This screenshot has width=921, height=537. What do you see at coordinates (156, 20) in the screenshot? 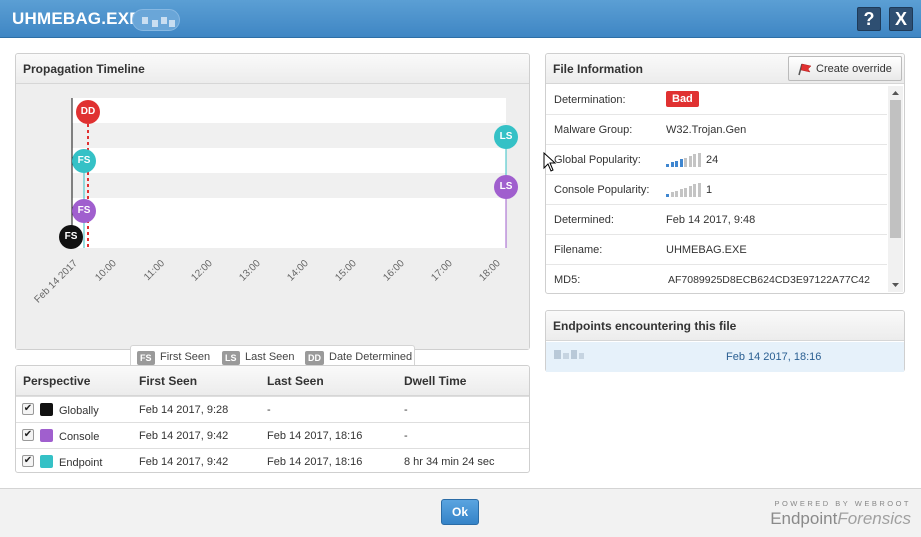
I see `redacted-hostname` at bounding box center [156, 20].